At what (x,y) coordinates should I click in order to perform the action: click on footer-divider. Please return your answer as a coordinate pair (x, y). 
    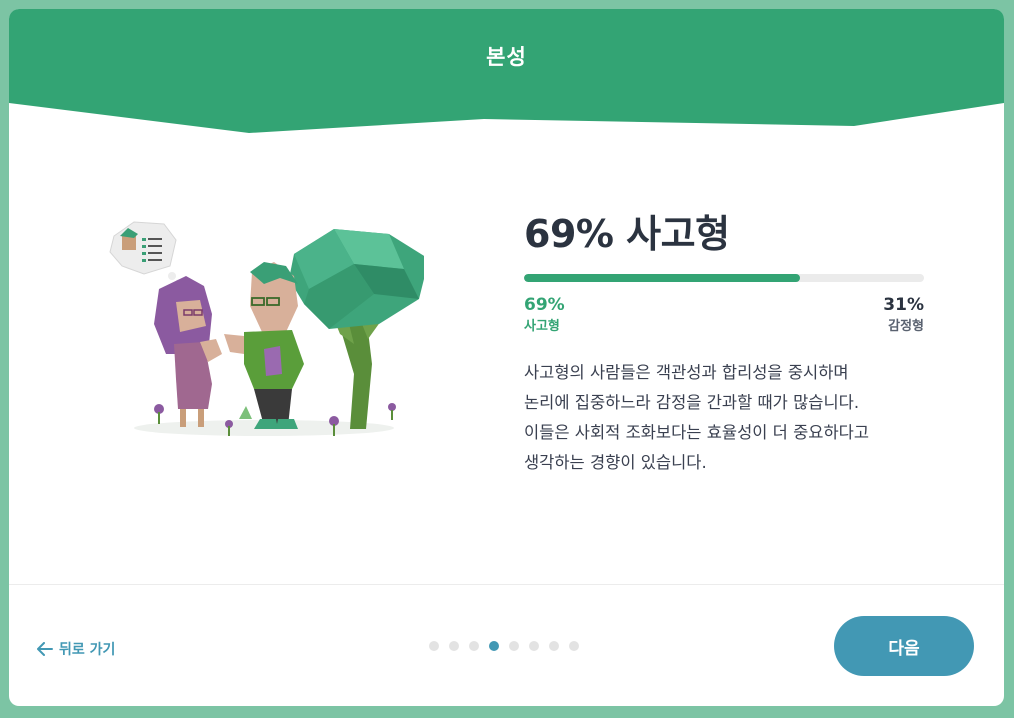
    Looking at the image, I should click on (506, 584).